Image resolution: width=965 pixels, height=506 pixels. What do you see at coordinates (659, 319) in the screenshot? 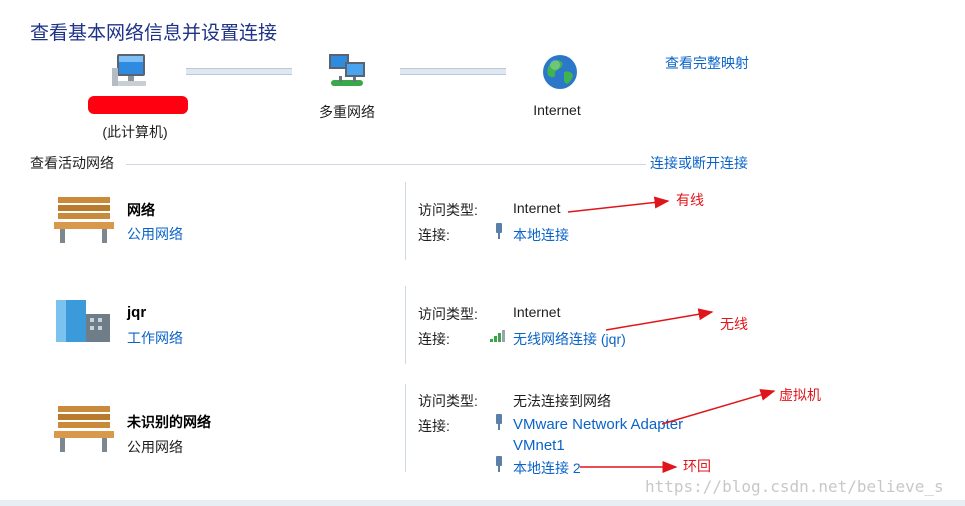
I see `wireless-arrow` at bounding box center [659, 319].